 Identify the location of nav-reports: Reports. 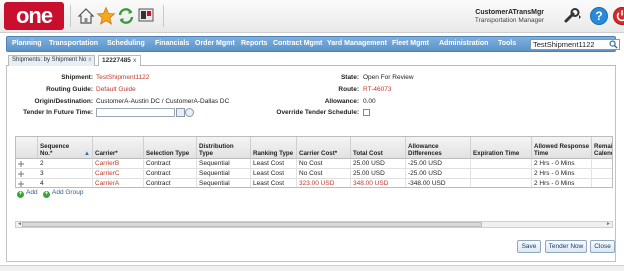
(254, 43).